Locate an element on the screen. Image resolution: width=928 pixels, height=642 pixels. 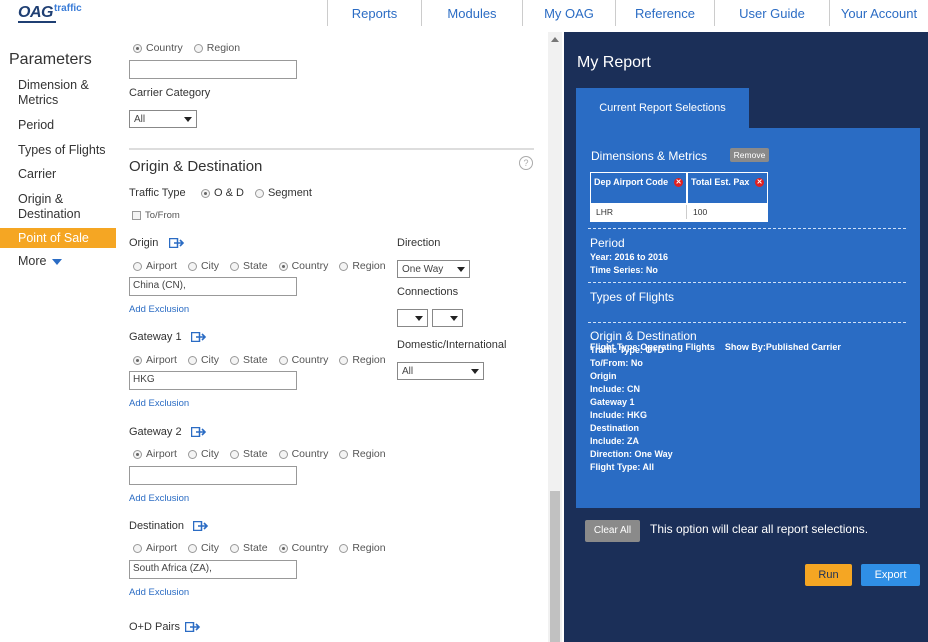
nav-my-oag: My OAG is located at coordinates (568, 13).